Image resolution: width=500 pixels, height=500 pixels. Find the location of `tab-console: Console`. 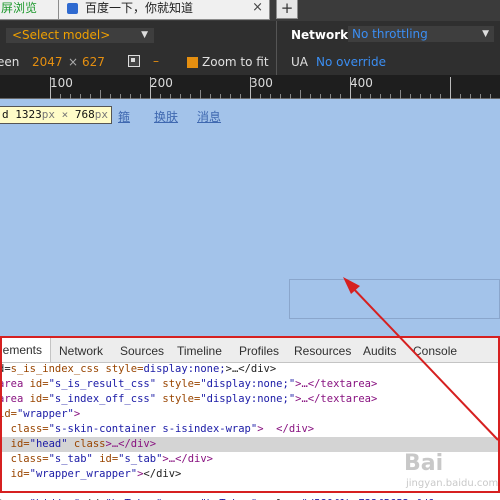

tab-console: Console is located at coordinates (435, 351).